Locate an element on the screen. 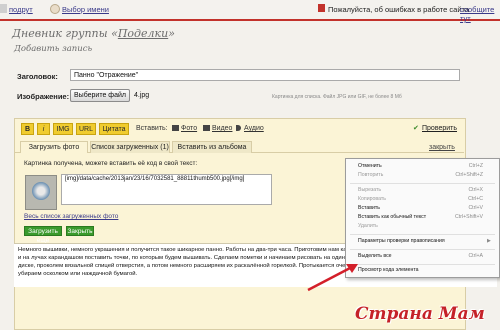  check-link: Проверить is located at coordinates (439, 128).